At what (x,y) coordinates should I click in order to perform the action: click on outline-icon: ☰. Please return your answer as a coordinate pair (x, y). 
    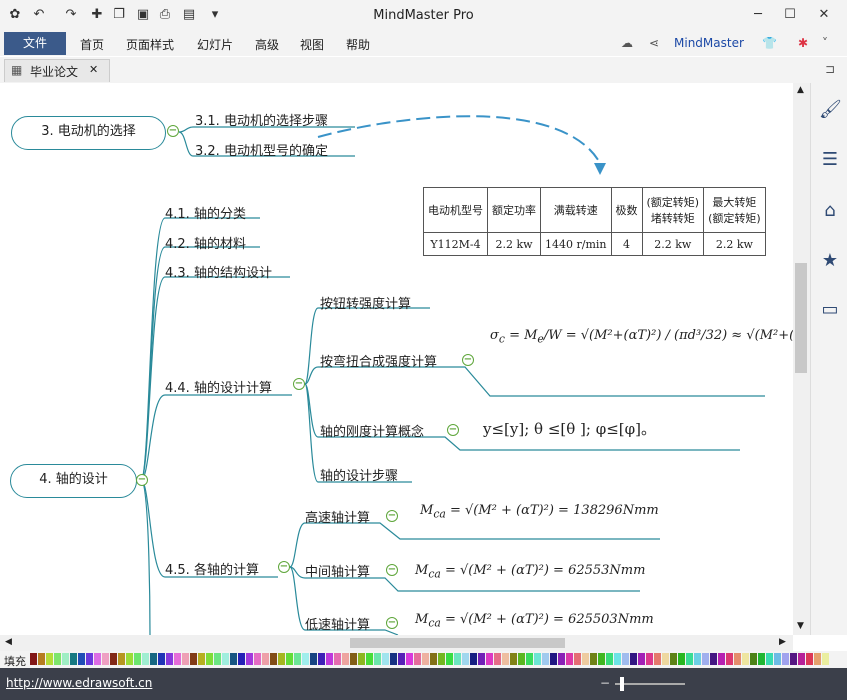
    Looking at the image, I should click on (830, 160).